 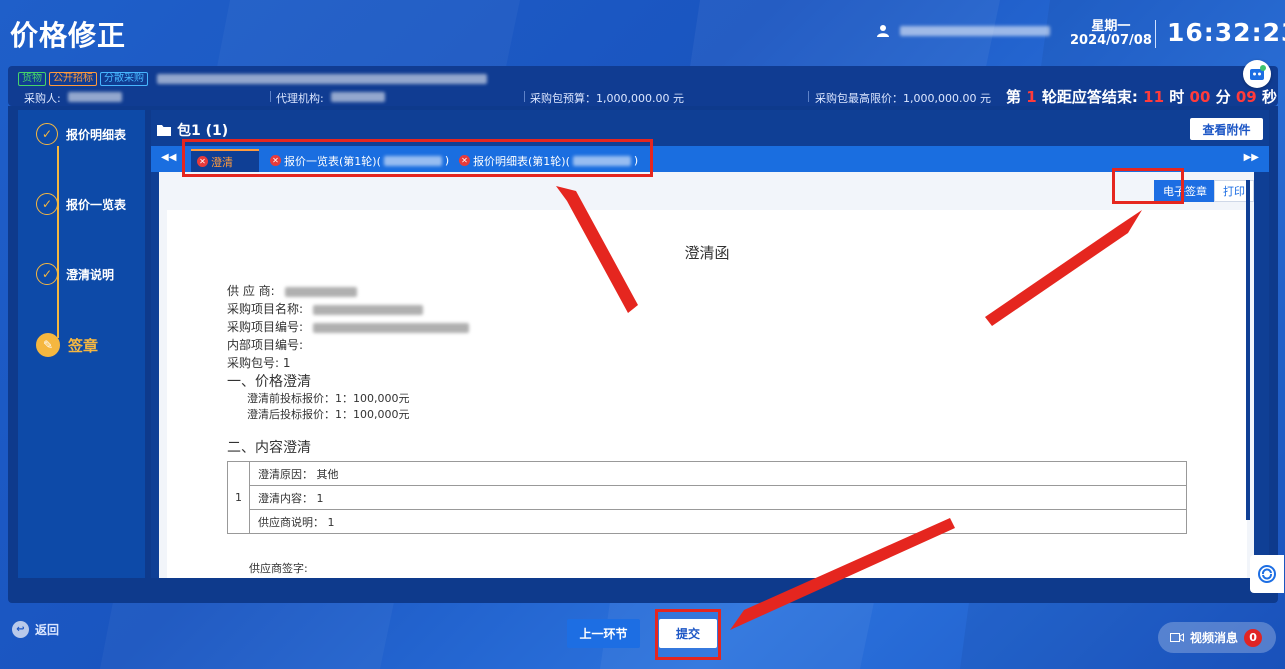 What do you see at coordinates (269, 382) in the screenshot?
I see `doc-section-price: 一、价格澄清` at bounding box center [269, 382].